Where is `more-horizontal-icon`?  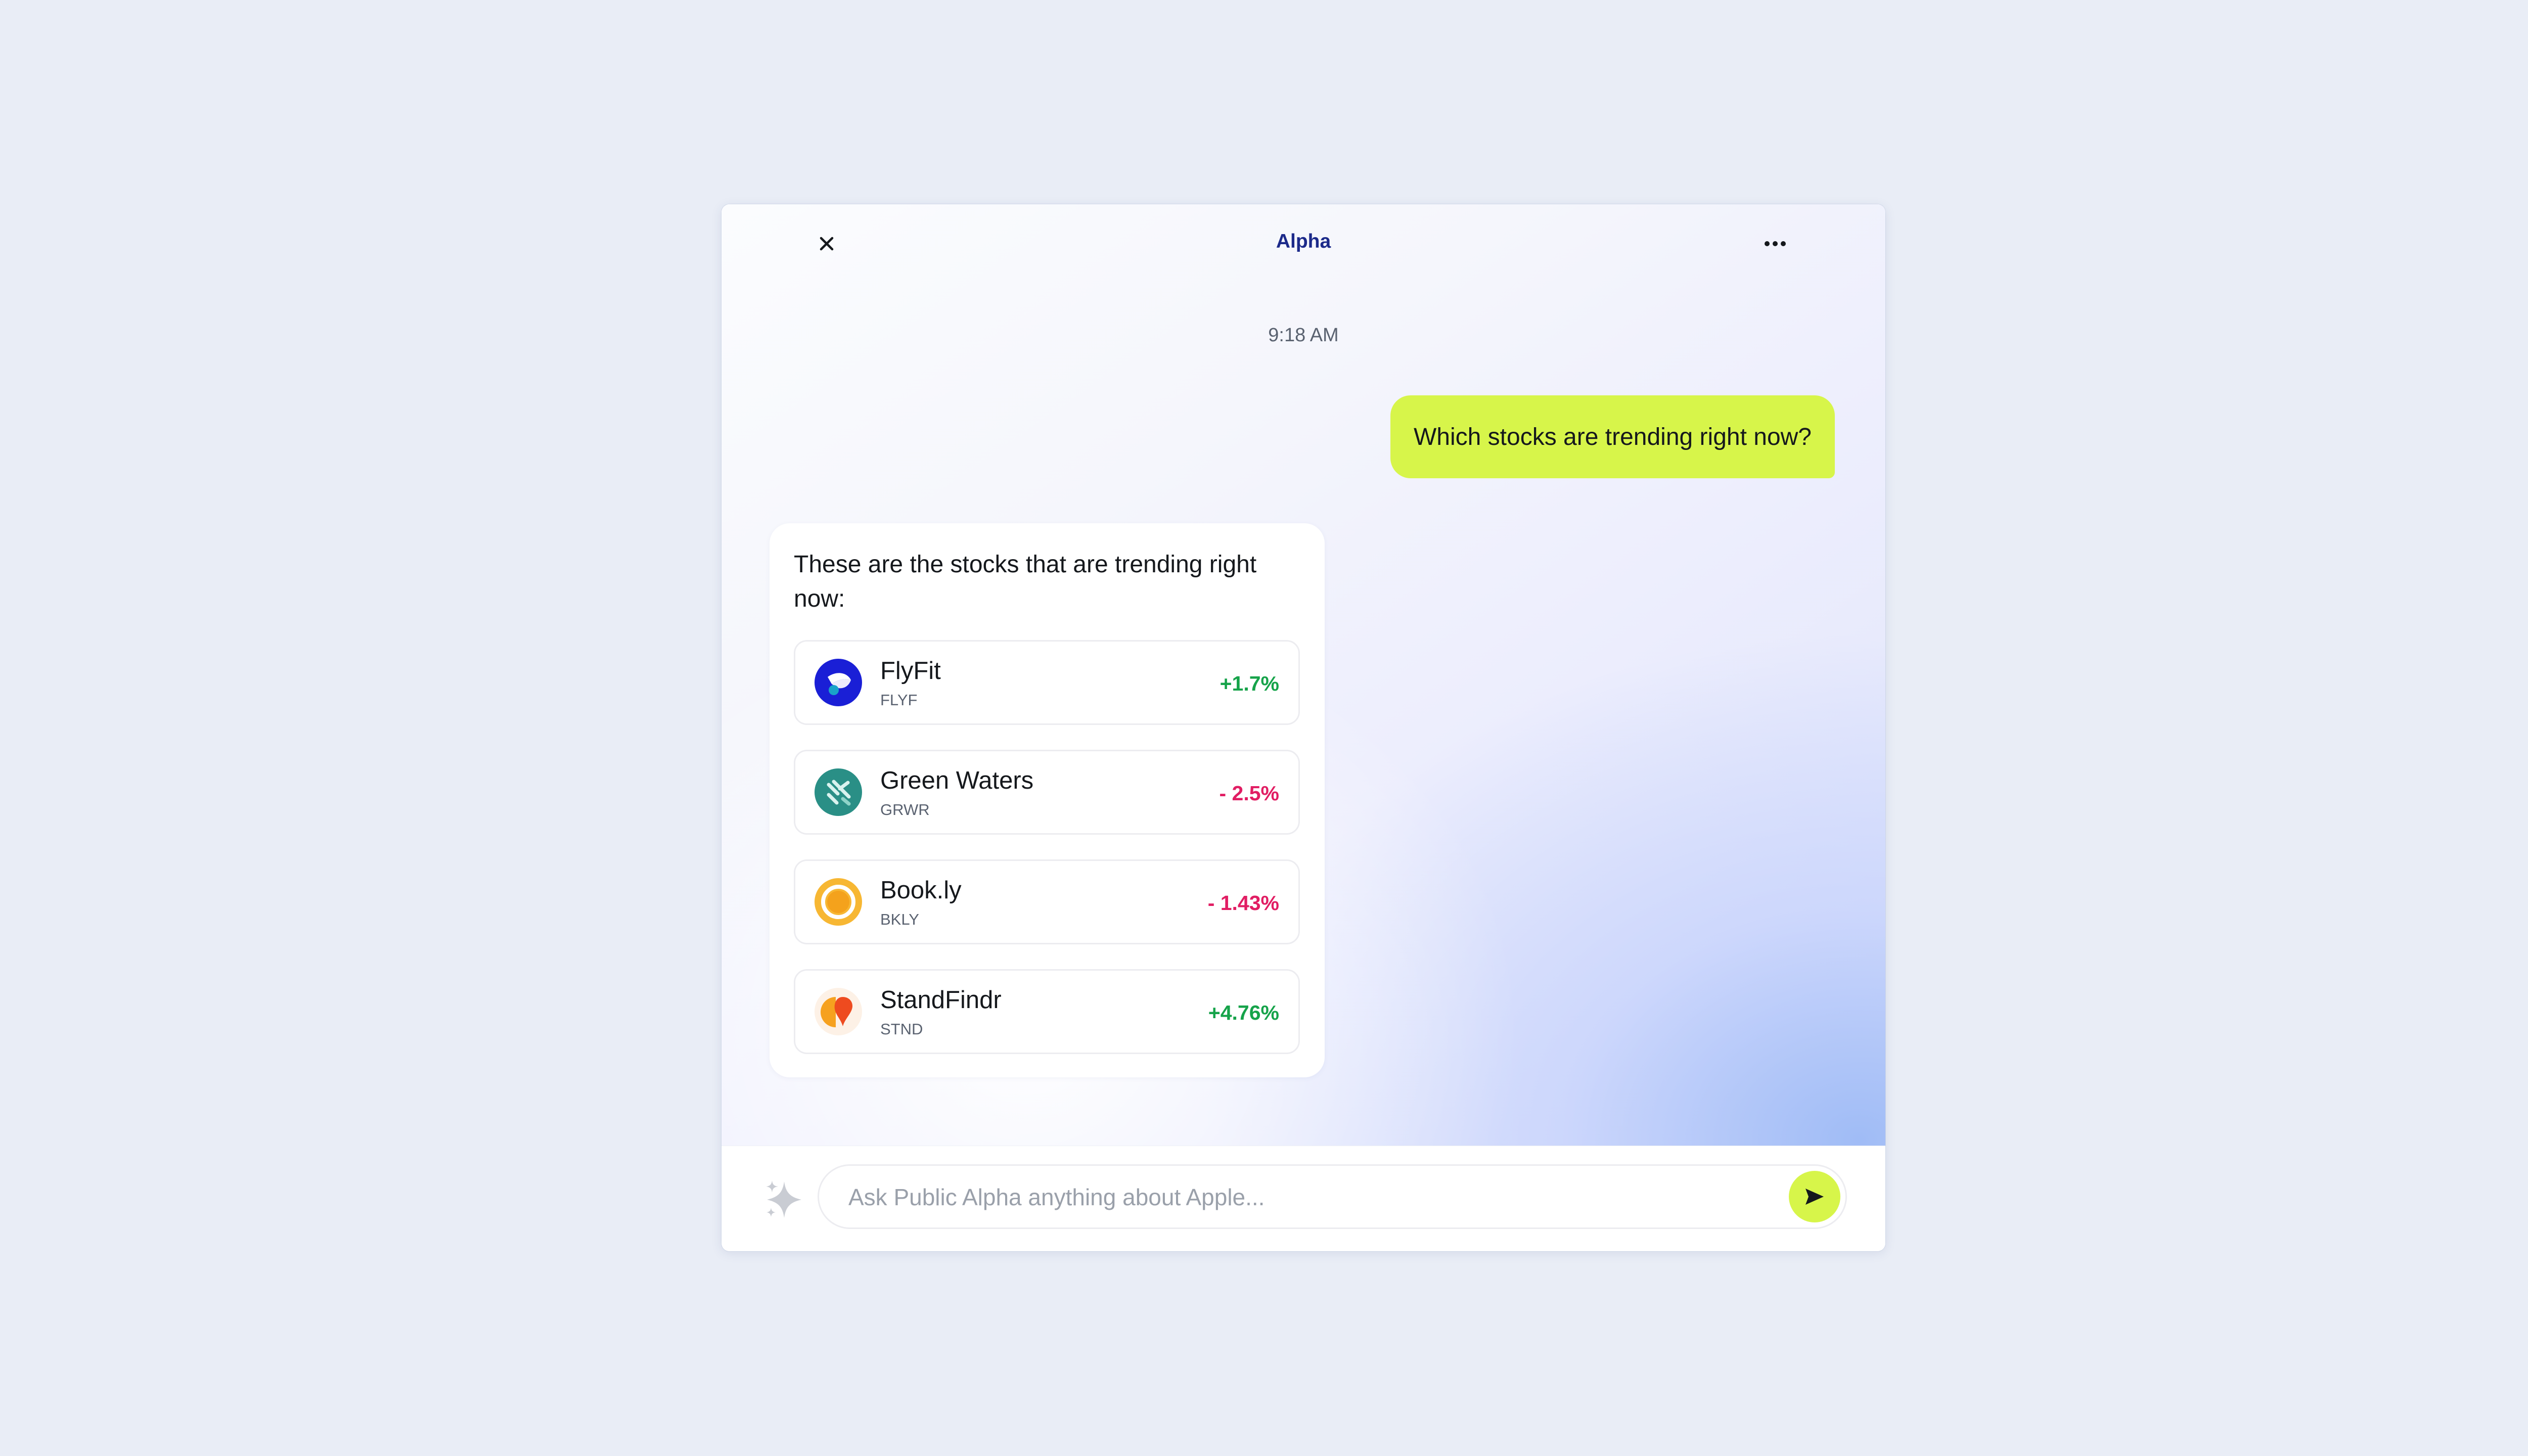 more-horizontal-icon is located at coordinates (1776, 243).